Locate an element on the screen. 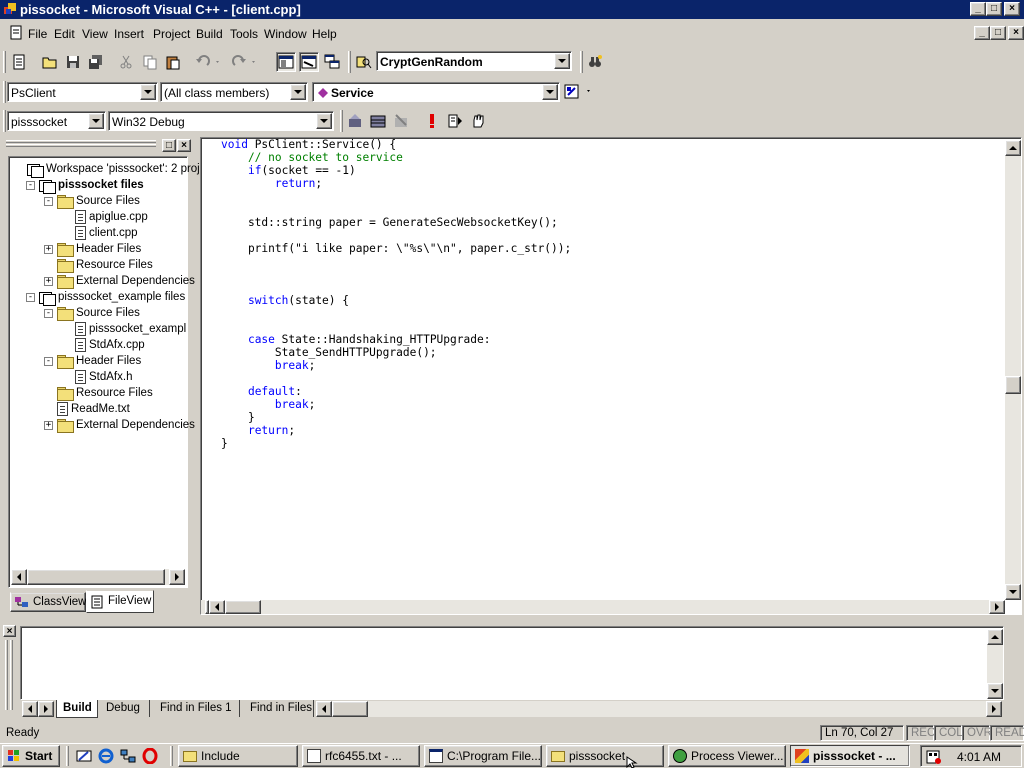 This screenshot has height=768, width=1024. visual-cpp-icon is located at coordinates (10, 9).